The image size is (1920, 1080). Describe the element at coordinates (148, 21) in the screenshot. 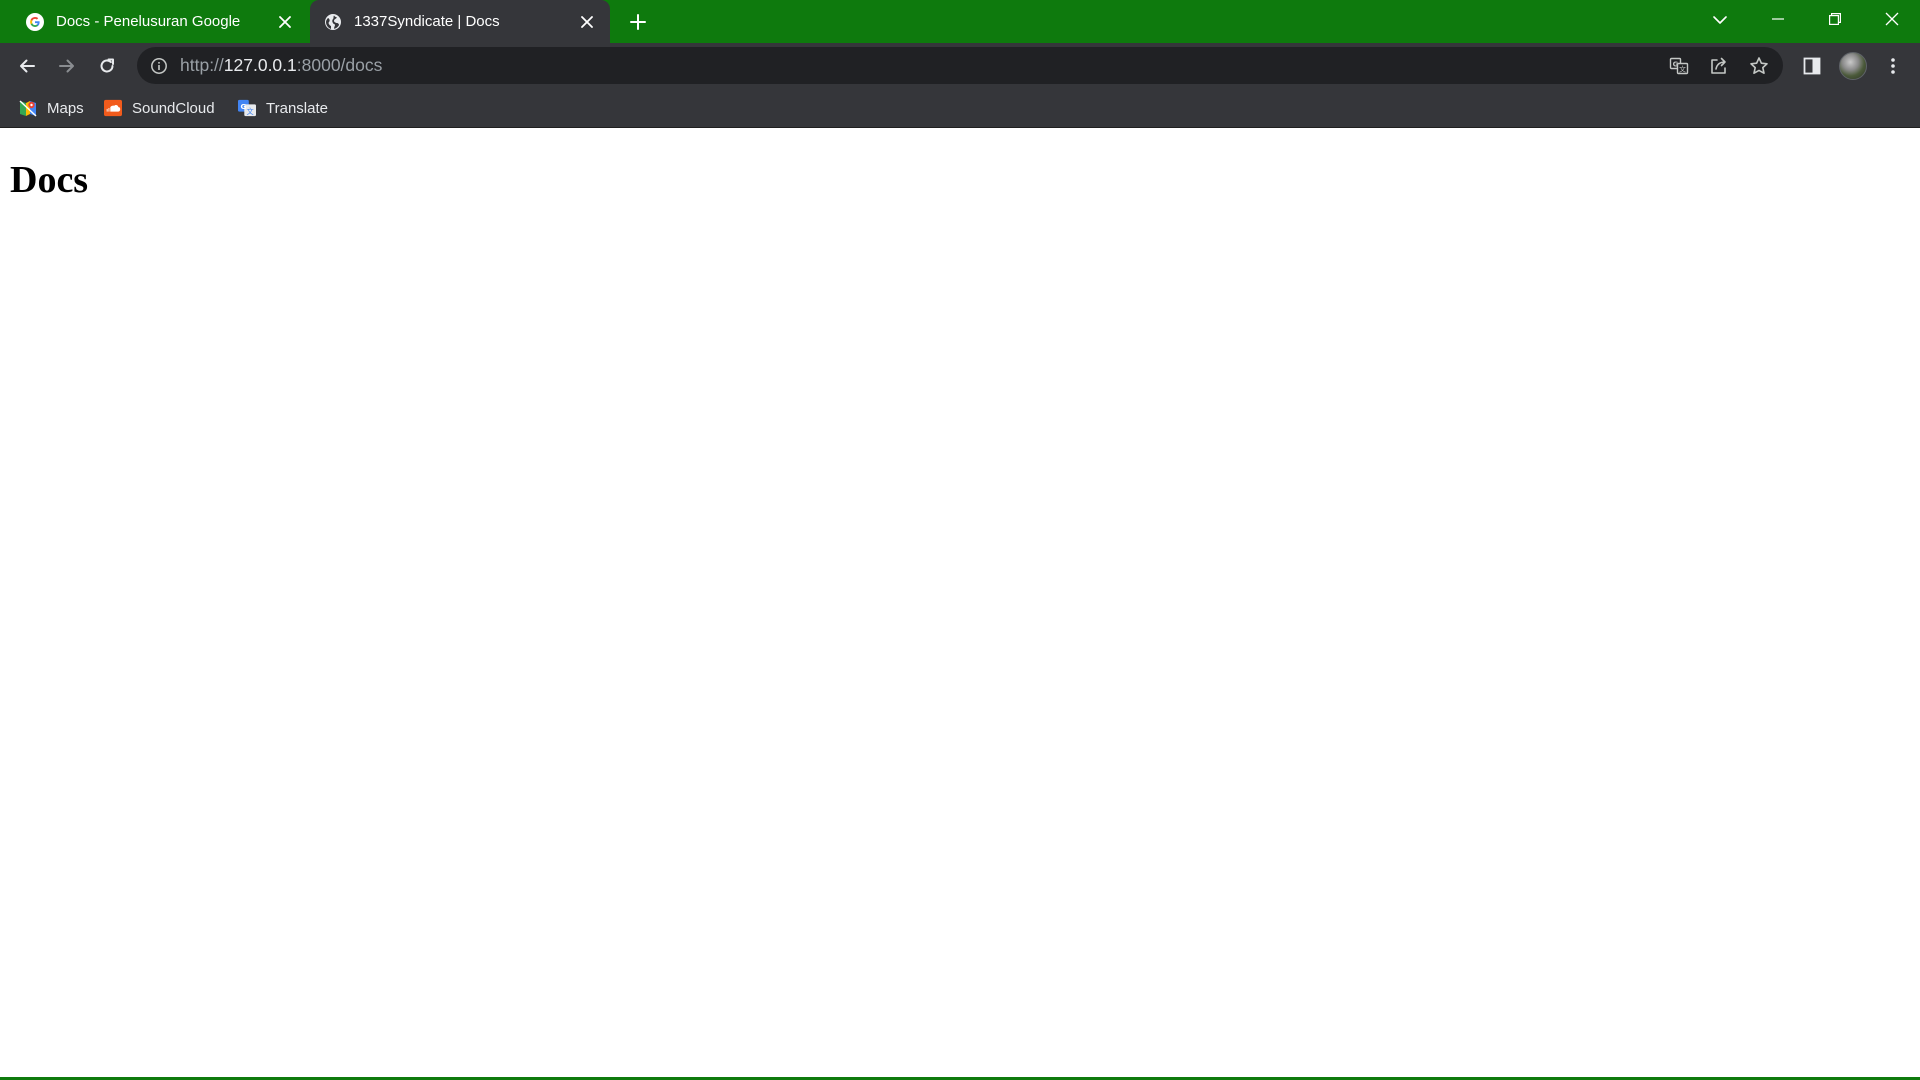

I see `tab-title: Docs - Penelusuran Google` at that location.